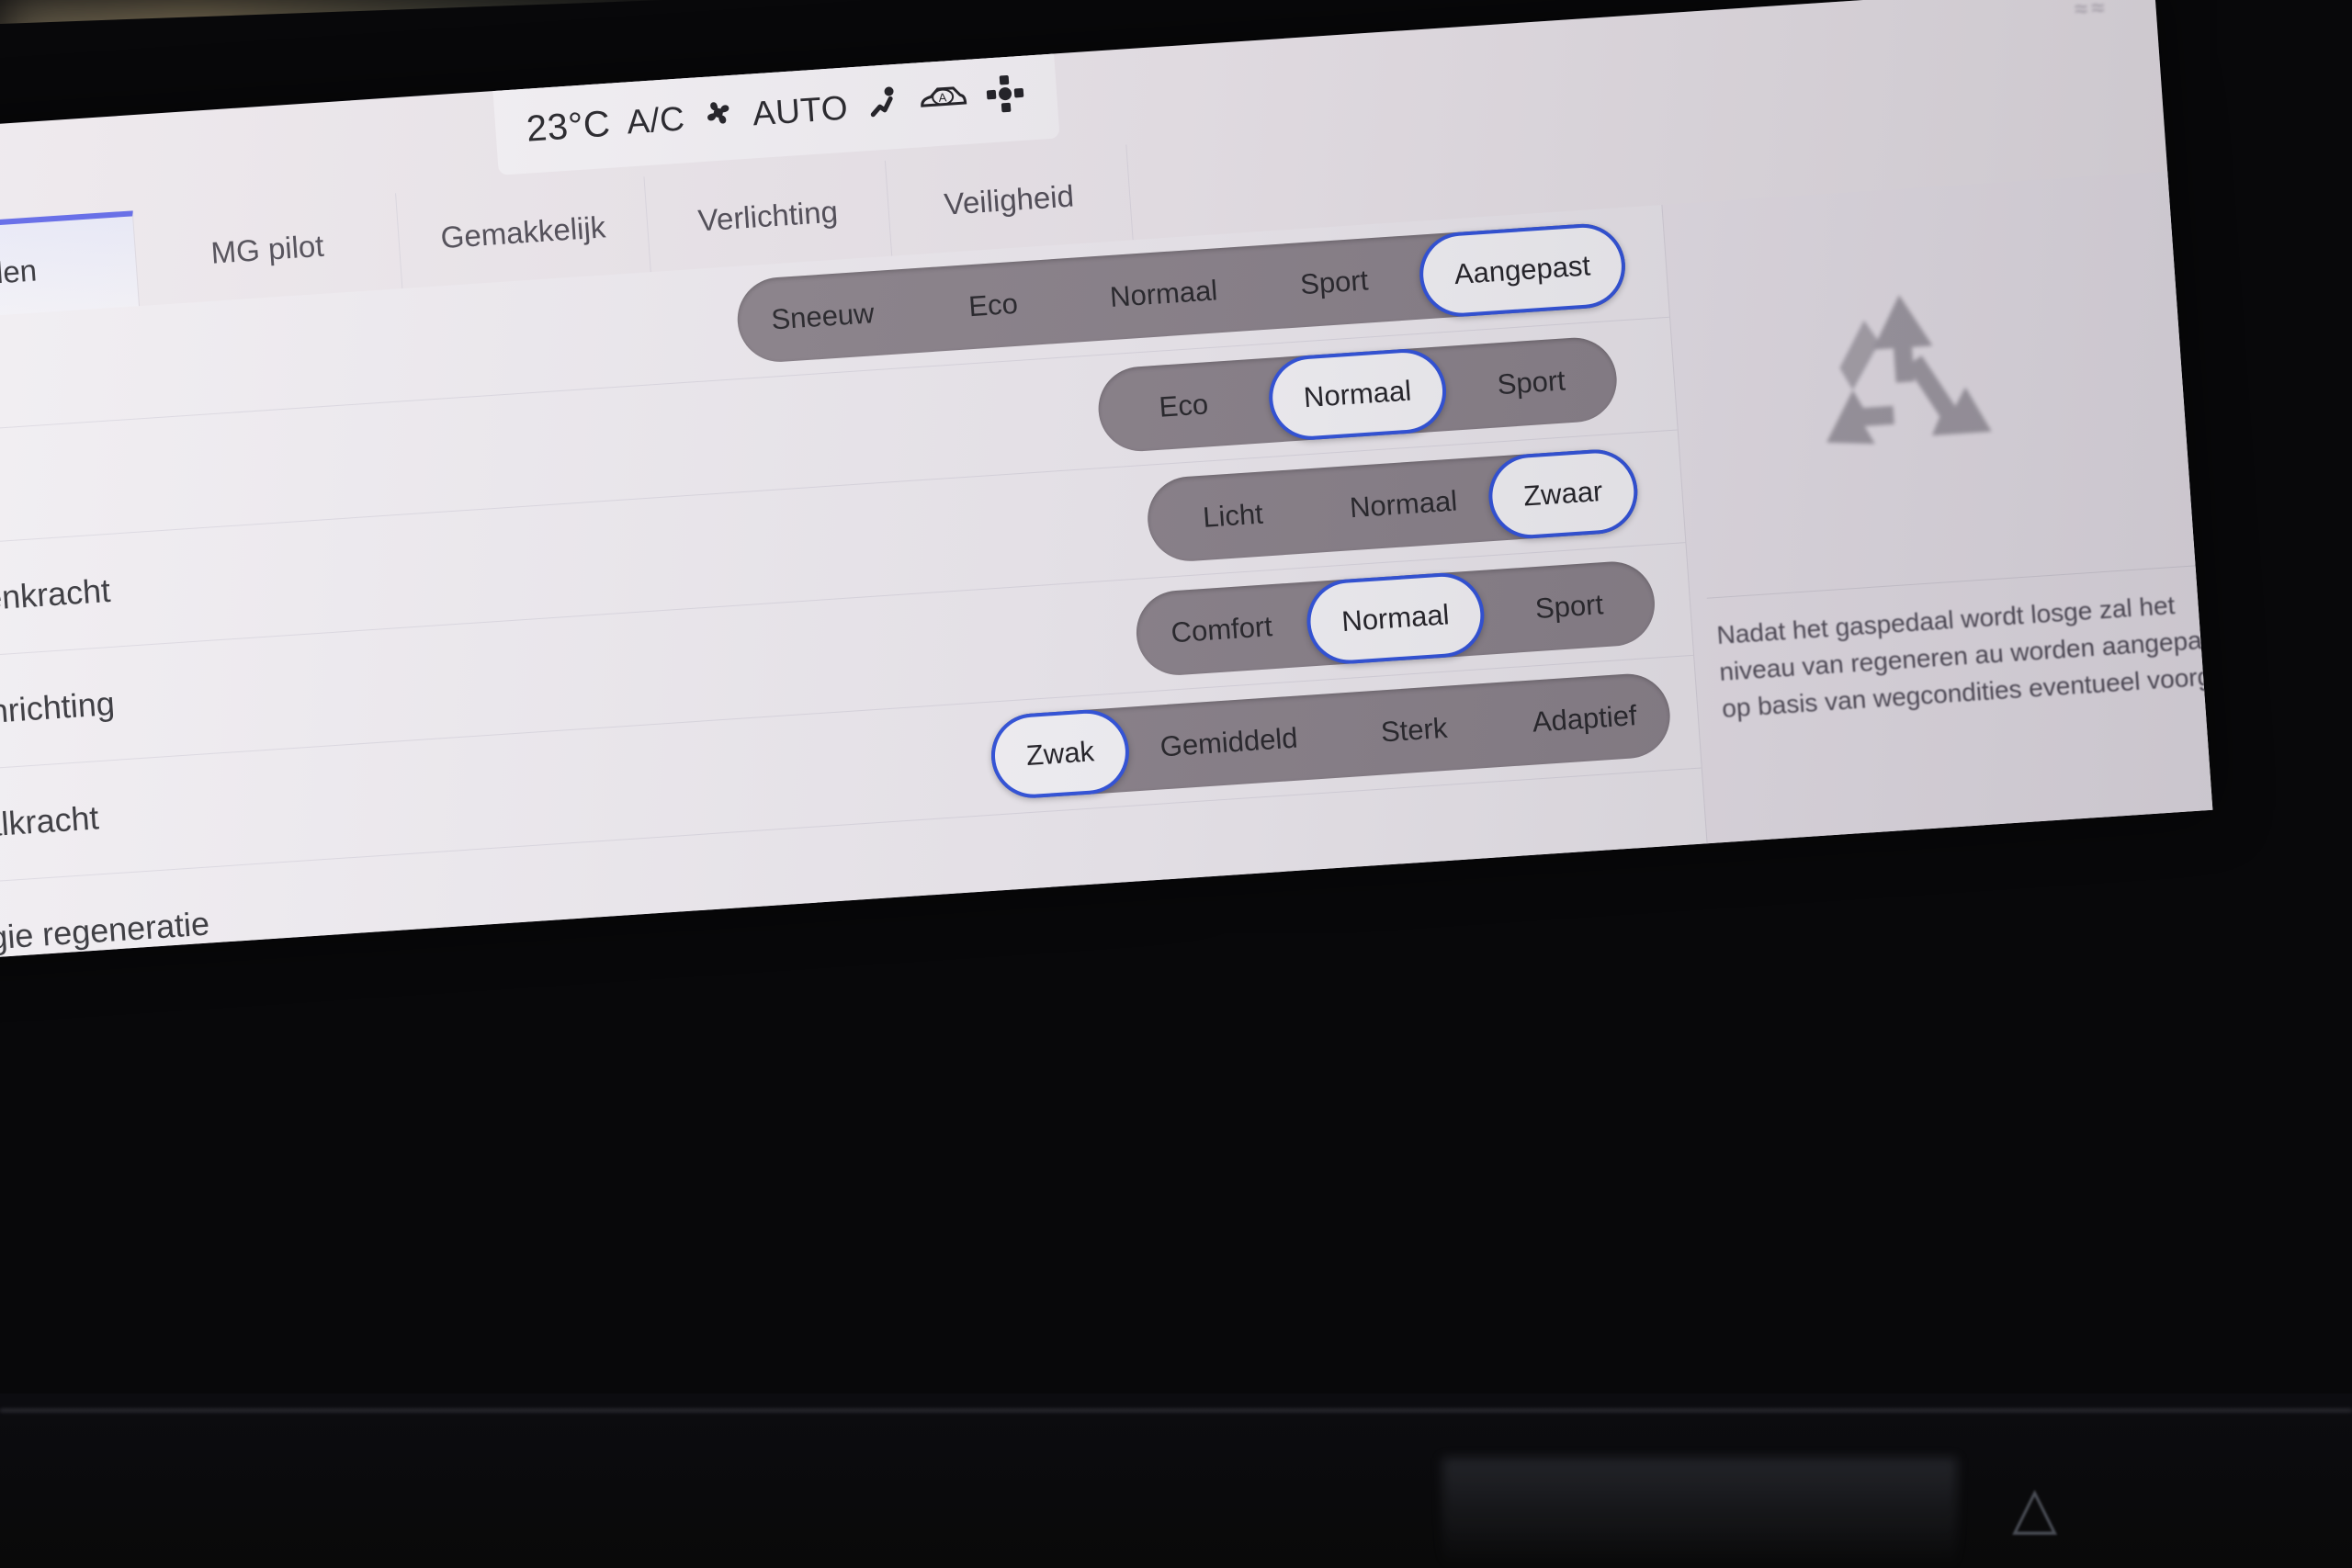 This screenshot has height=1568, width=2352. What do you see at coordinates (1060, 753) in the screenshot?
I see `segment-option-selected: Zwak` at bounding box center [1060, 753].